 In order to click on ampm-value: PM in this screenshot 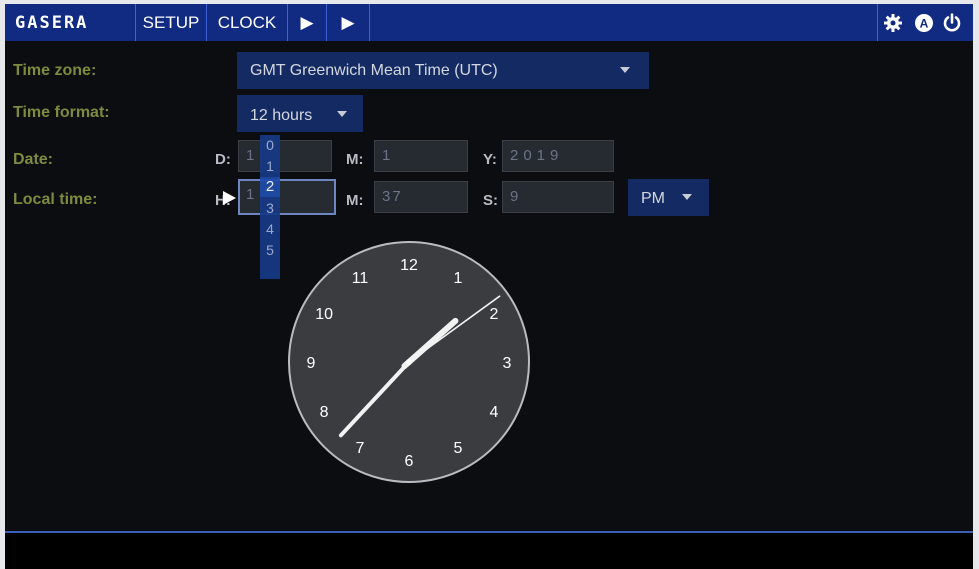, I will do `click(653, 198)`.